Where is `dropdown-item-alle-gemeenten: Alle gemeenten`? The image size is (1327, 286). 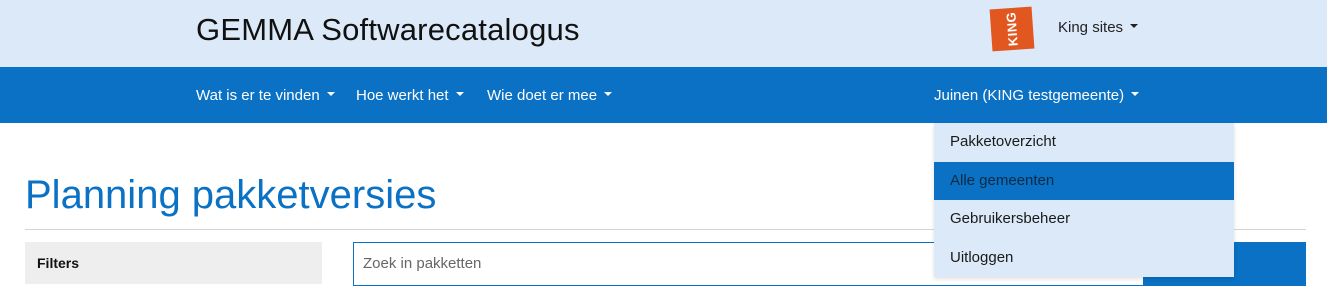
dropdown-item-alle-gemeenten: Alle gemeenten is located at coordinates (1084, 181).